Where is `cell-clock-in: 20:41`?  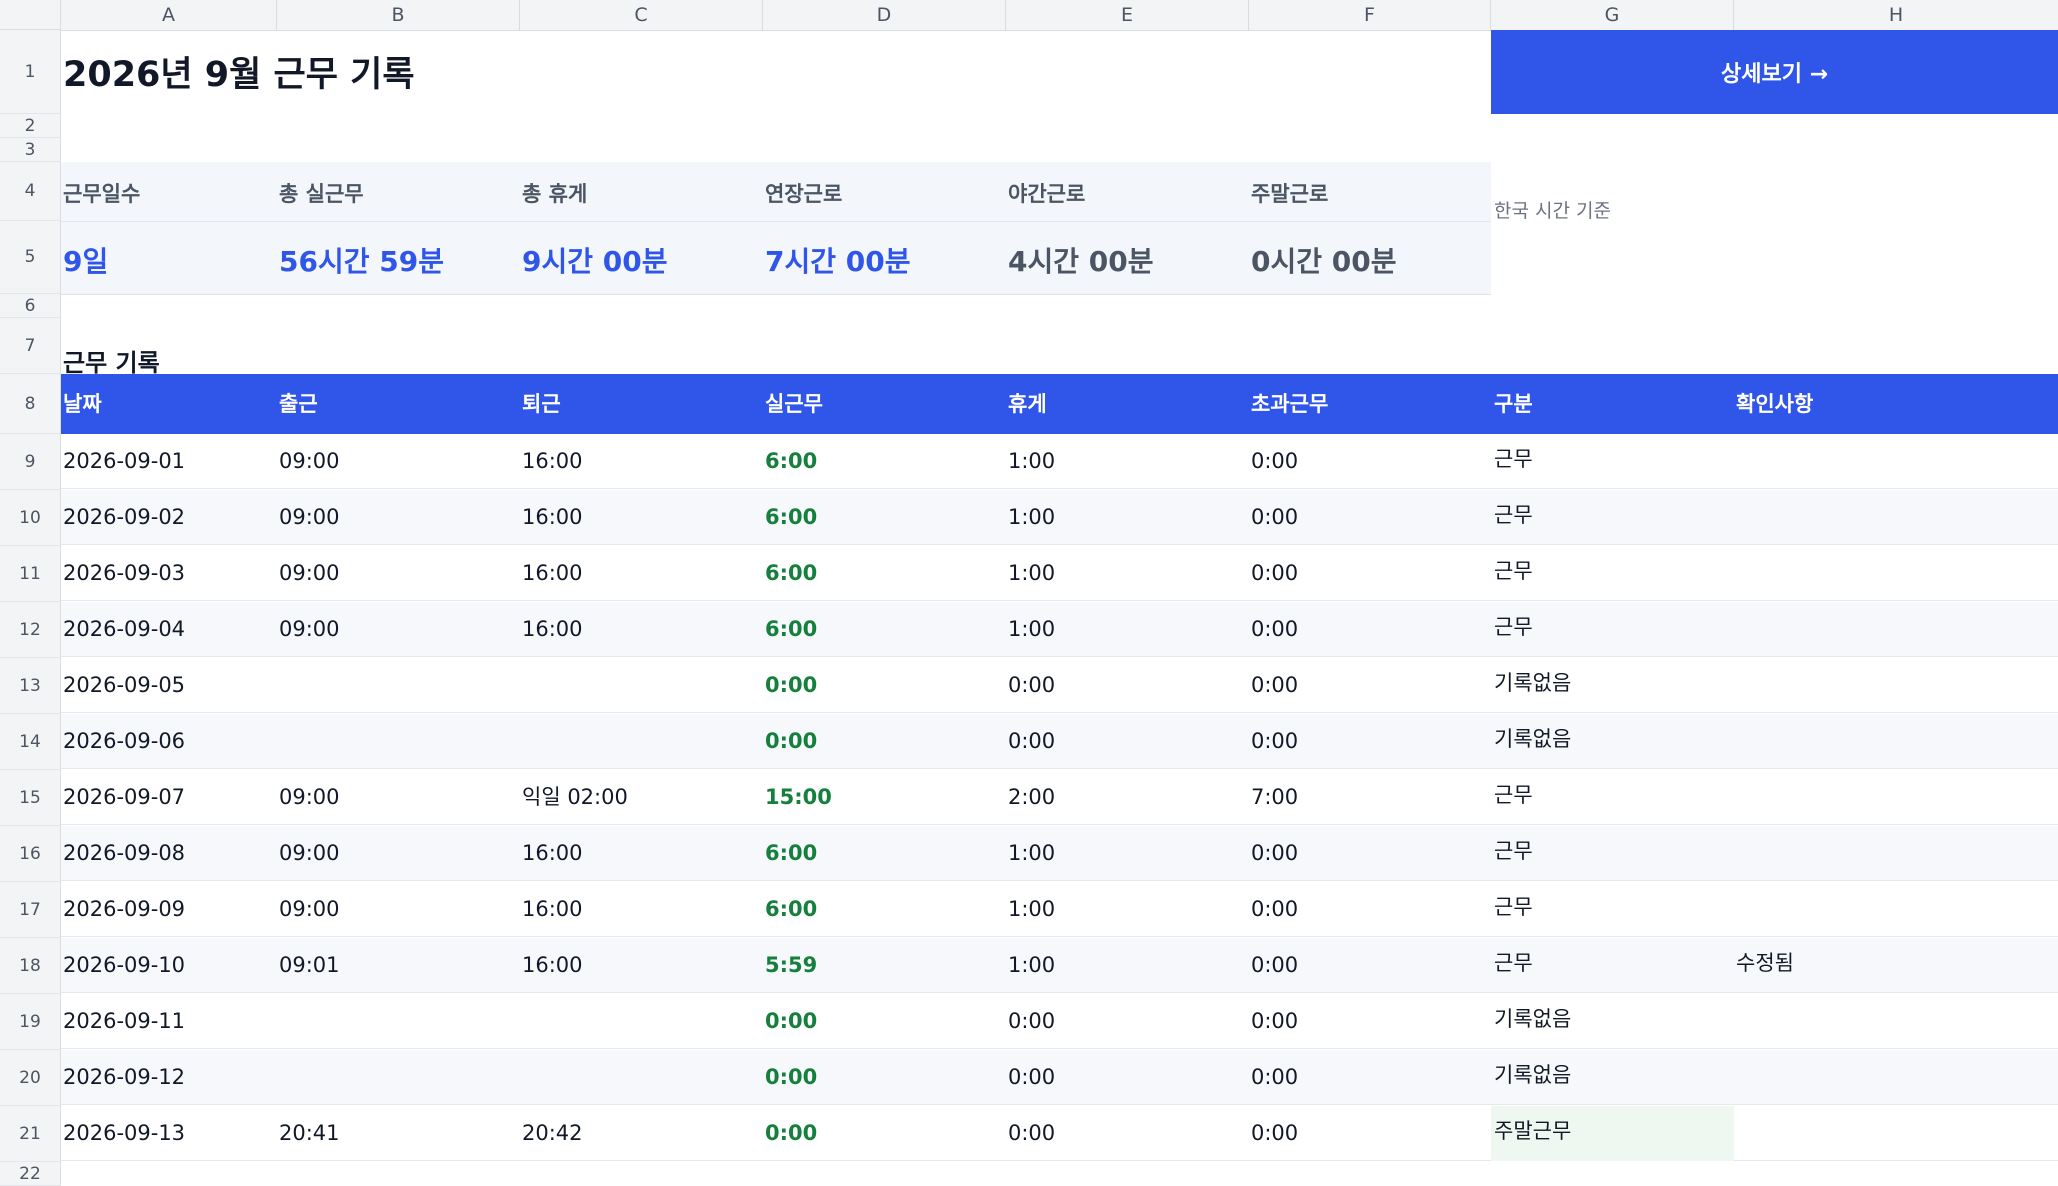 cell-clock-in: 20:41 is located at coordinates (309, 1133).